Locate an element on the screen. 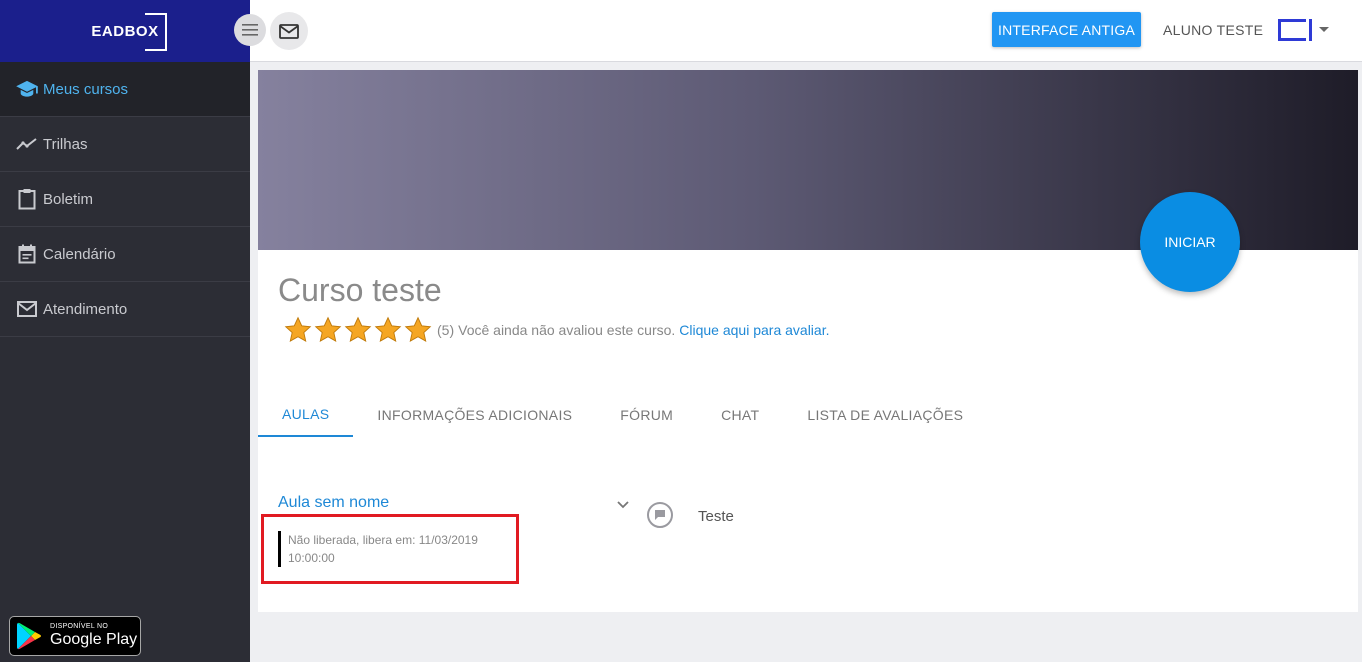 This screenshot has width=1362, height=662. sidebar-item-label: Trilhas is located at coordinates (65, 144).